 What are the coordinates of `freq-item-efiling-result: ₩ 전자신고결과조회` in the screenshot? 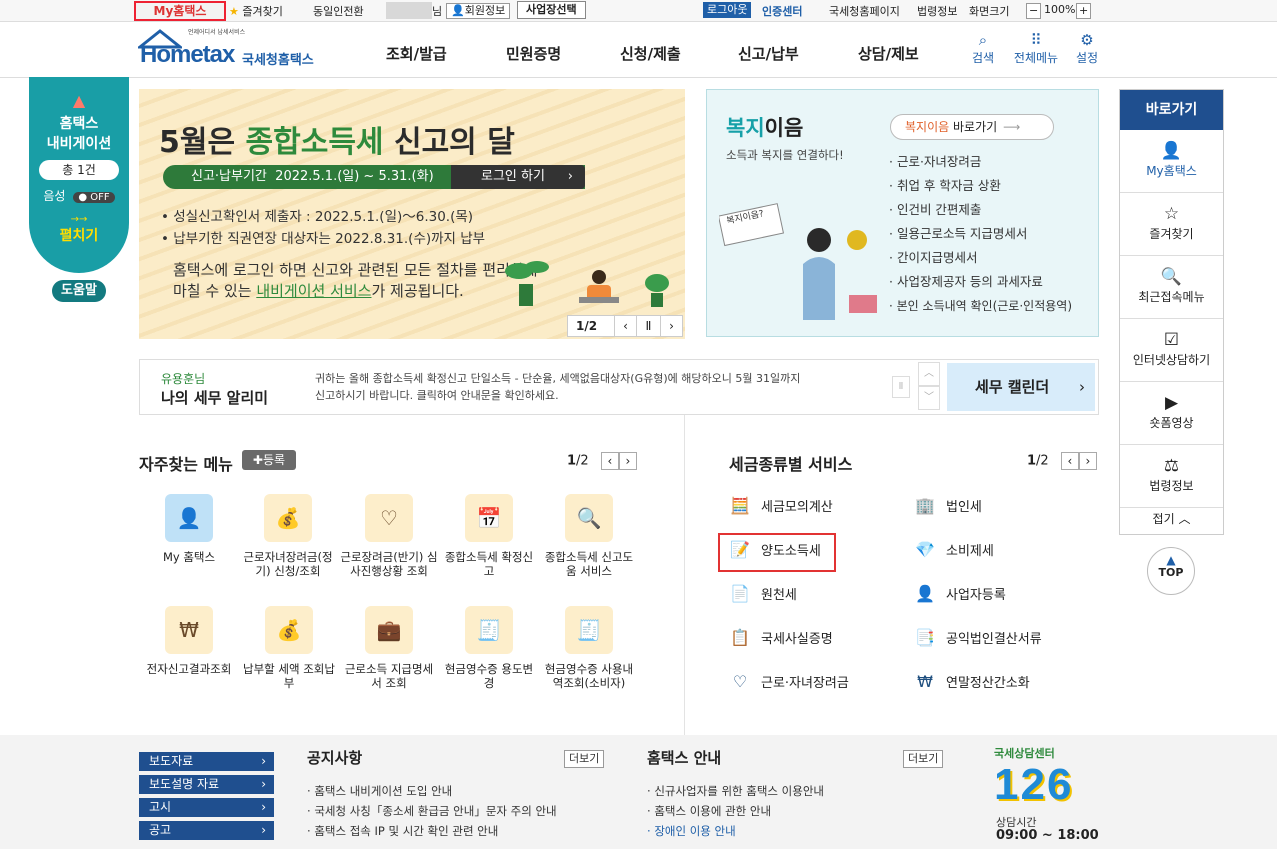 It's located at (189, 641).